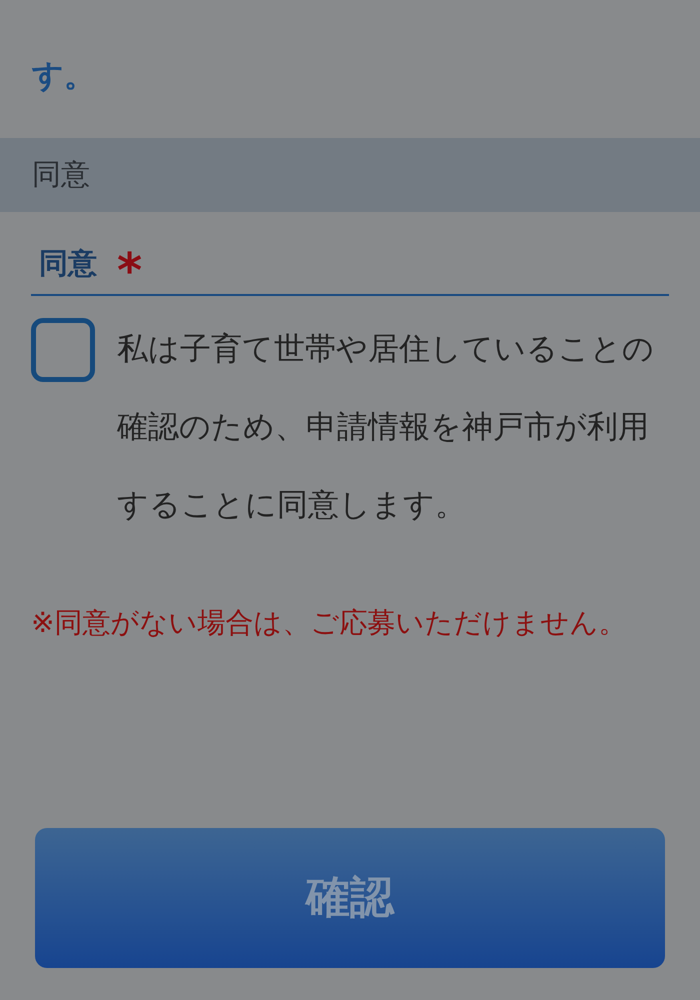 This screenshot has width=700, height=1000. What do you see at coordinates (63, 350) in the screenshot?
I see `consent-checkbox` at bounding box center [63, 350].